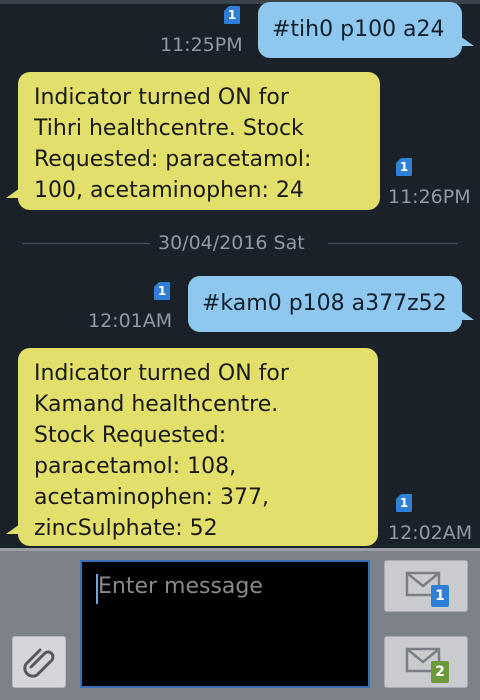 The width and height of the screenshot is (480, 700). Describe the element at coordinates (430, 533) in the screenshot. I see `message-timestamp: 12:02AM` at that location.